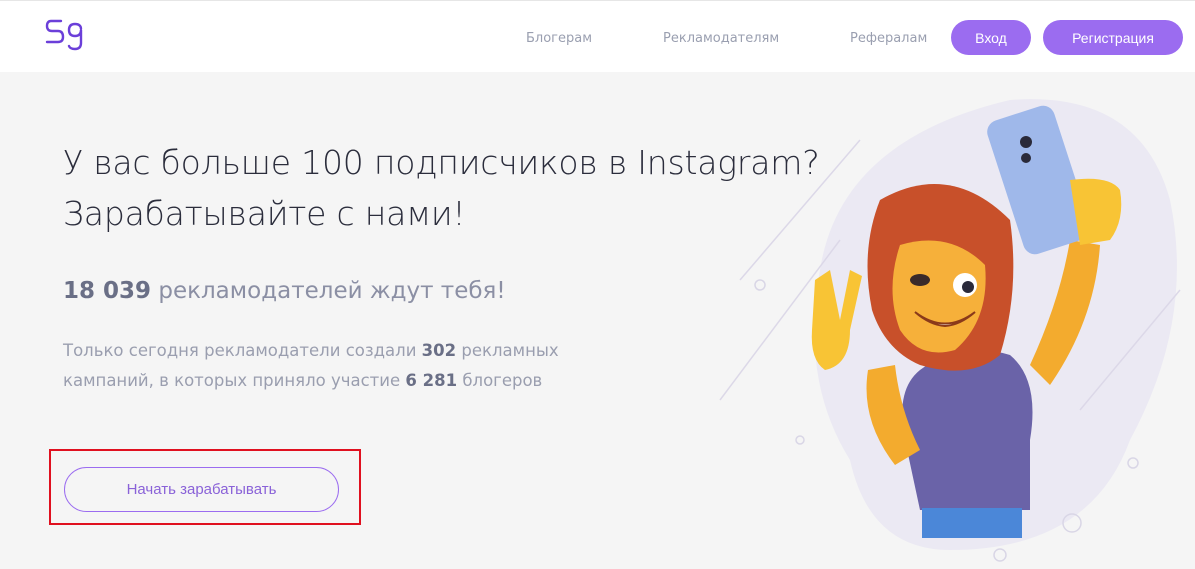 This screenshot has height=569, width=1195. I want to click on advertisers-count: 18 039, so click(107, 291).